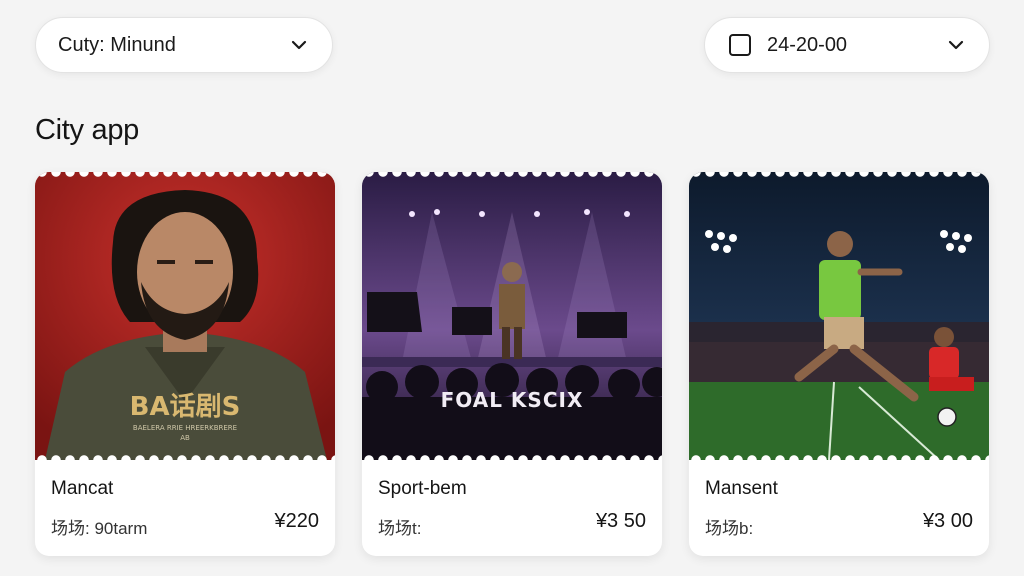  I want to click on date-selector: 24-20-00, so click(847, 45).